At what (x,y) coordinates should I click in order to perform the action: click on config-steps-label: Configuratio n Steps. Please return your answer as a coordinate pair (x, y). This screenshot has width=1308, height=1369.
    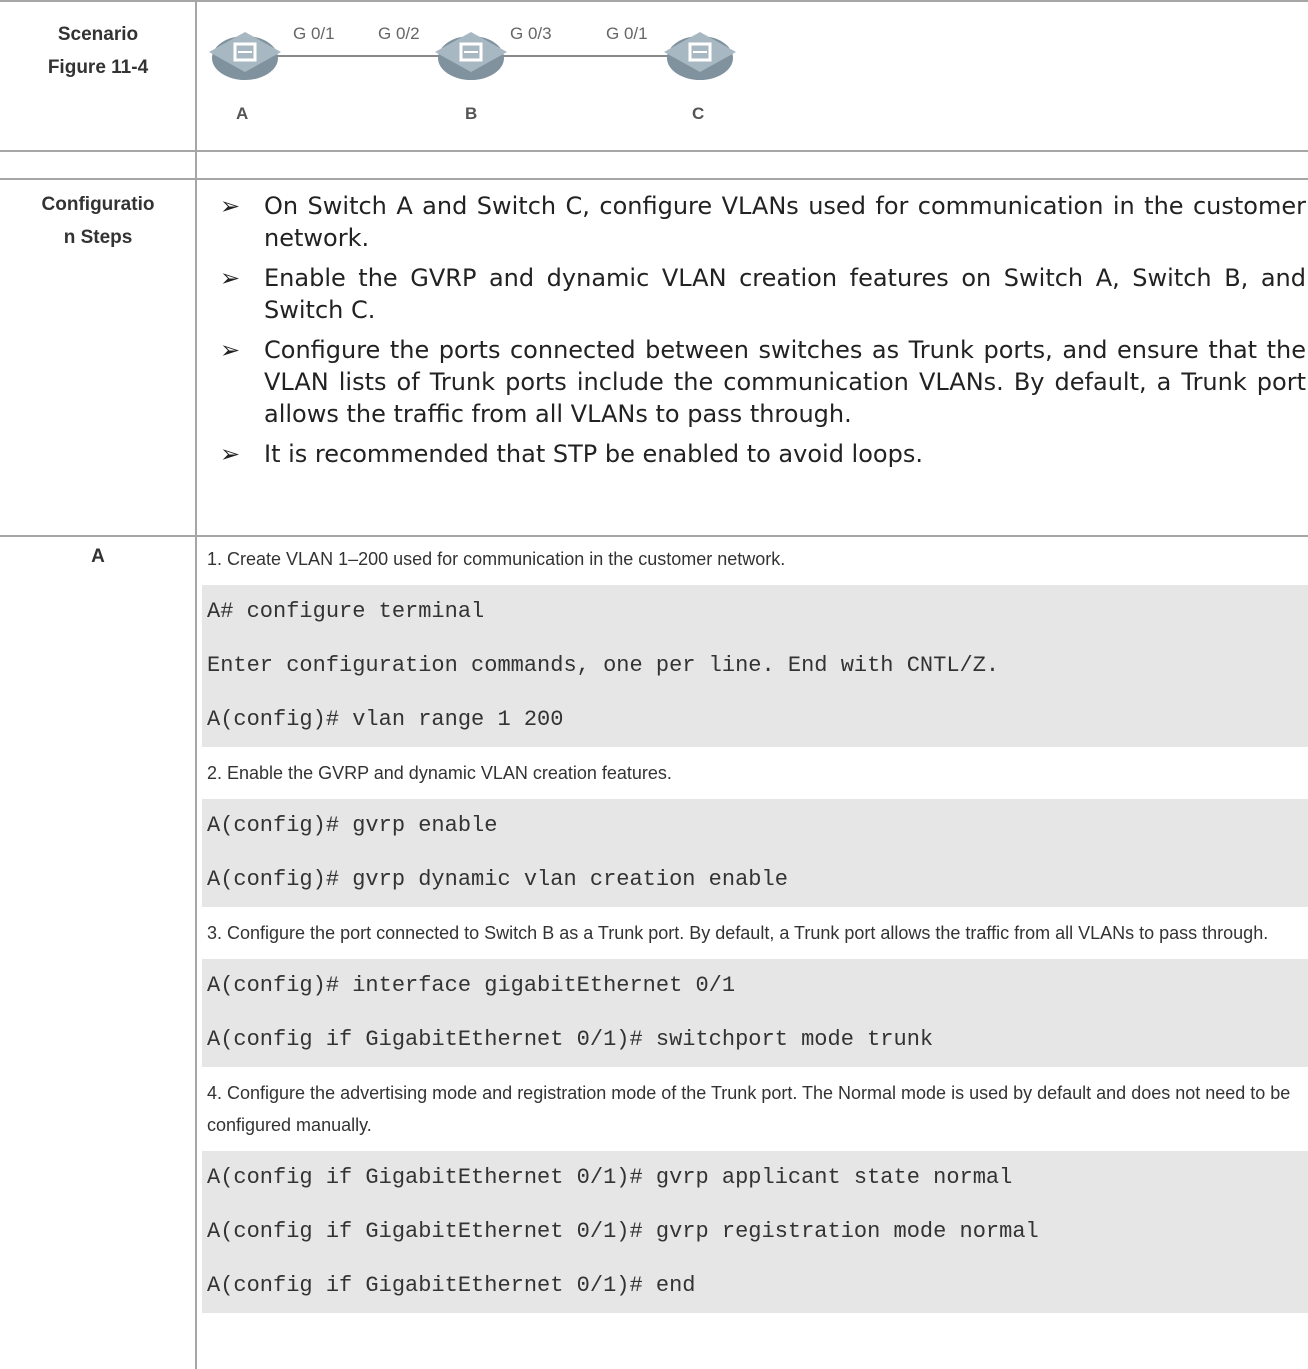
    Looking at the image, I should click on (98, 221).